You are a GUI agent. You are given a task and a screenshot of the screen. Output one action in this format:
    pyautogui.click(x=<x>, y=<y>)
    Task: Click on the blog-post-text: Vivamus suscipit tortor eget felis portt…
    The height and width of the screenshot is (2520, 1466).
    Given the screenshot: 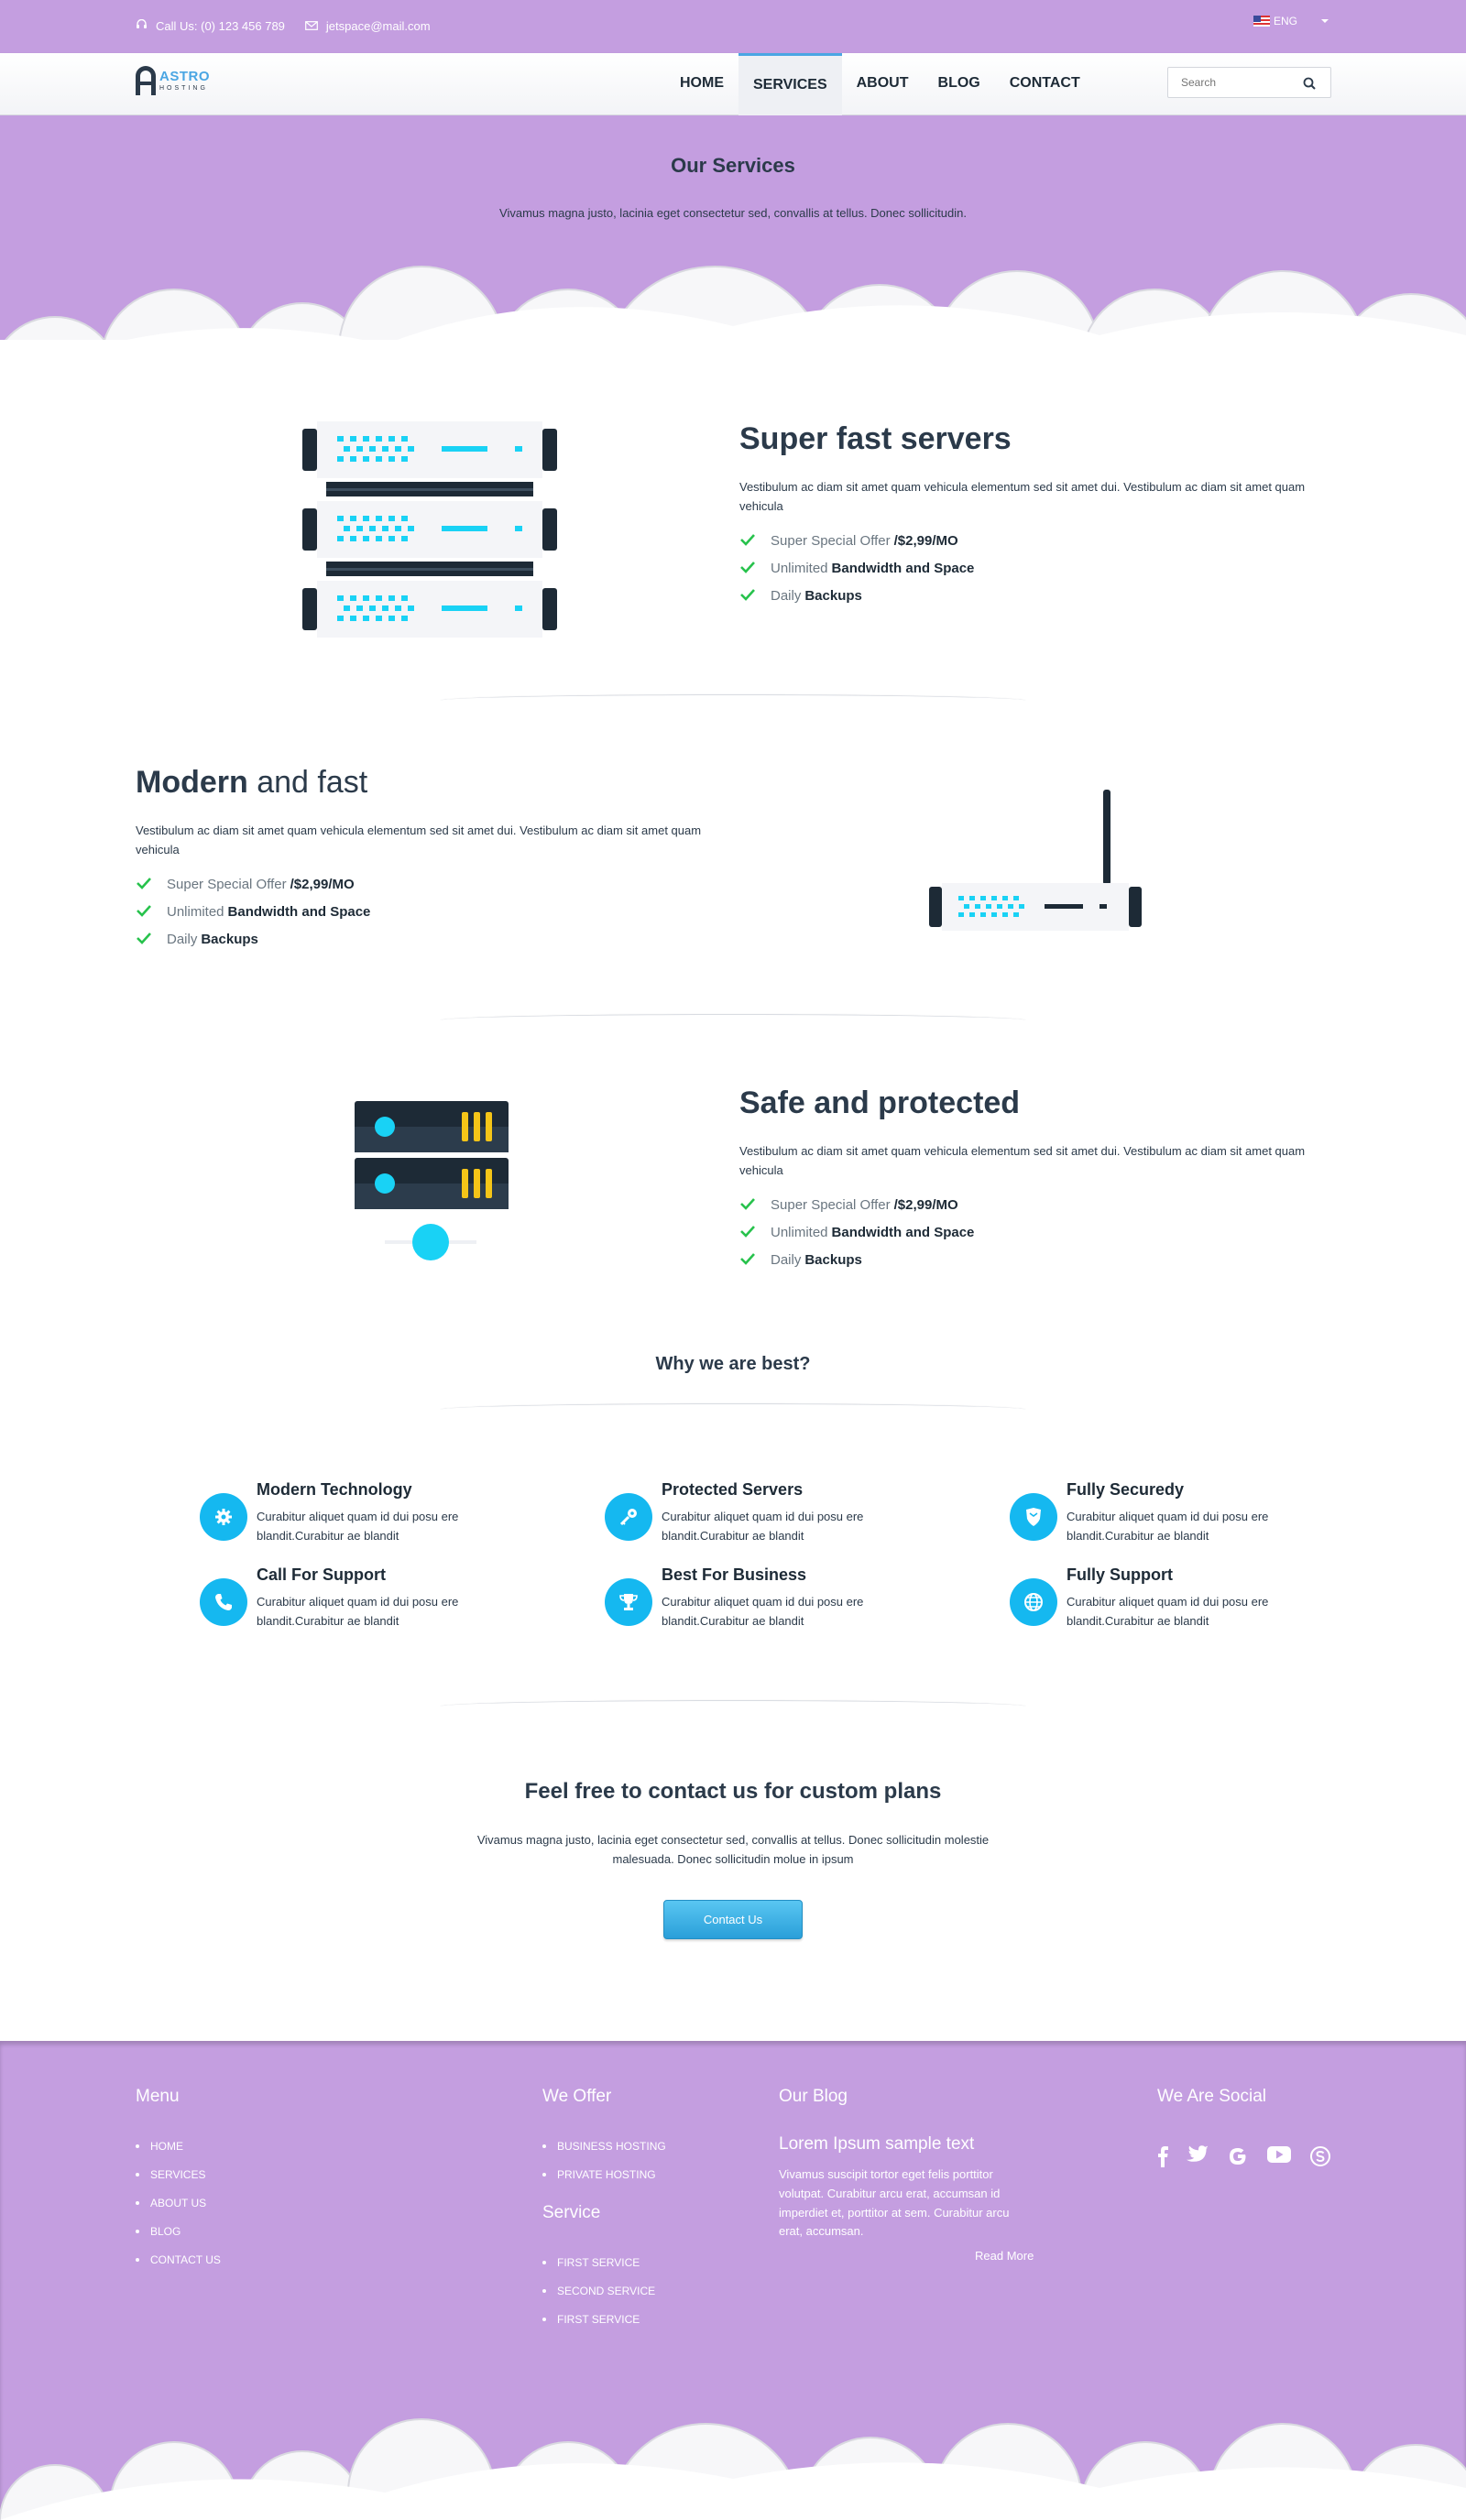 What is the action you would take?
    pyautogui.click(x=894, y=2203)
    